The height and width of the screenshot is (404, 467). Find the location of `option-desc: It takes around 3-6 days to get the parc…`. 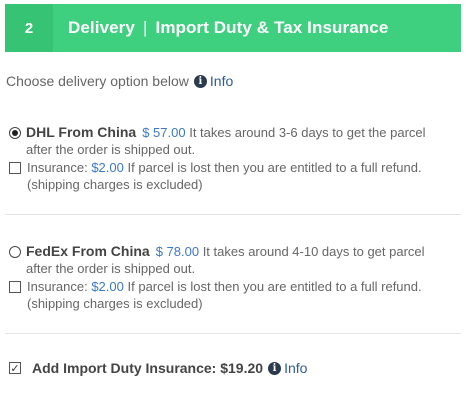

option-desc: It takes around 3-6 days to get the parc… is located at coordinates (307, 132).